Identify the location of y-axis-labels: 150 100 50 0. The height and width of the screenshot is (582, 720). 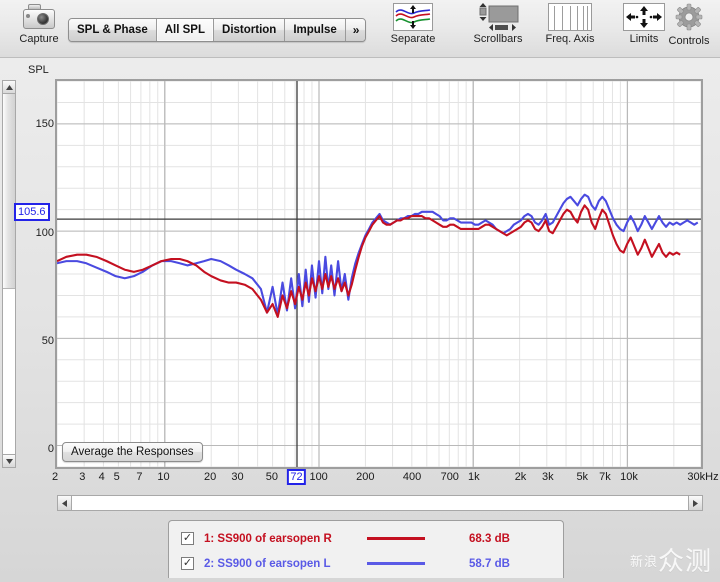
(37, 268).